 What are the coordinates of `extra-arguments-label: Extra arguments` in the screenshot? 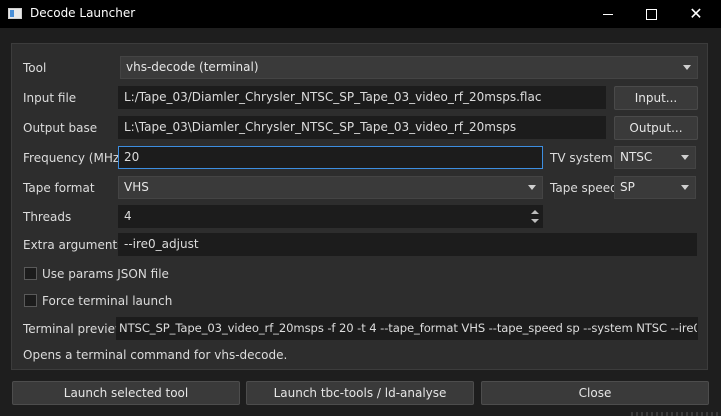 It's located at (73, 245).